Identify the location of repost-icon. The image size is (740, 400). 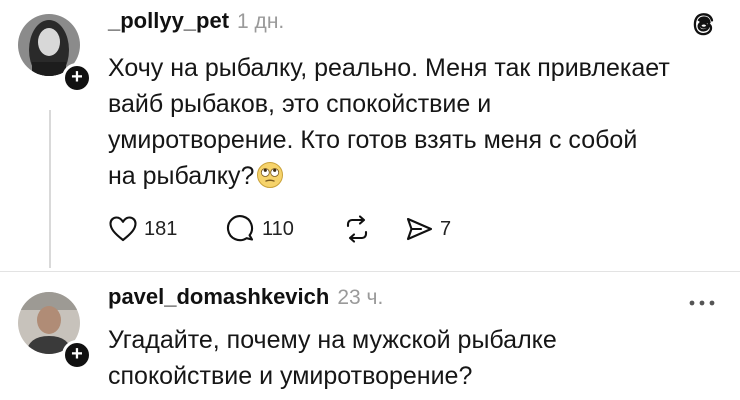
(357, 229).